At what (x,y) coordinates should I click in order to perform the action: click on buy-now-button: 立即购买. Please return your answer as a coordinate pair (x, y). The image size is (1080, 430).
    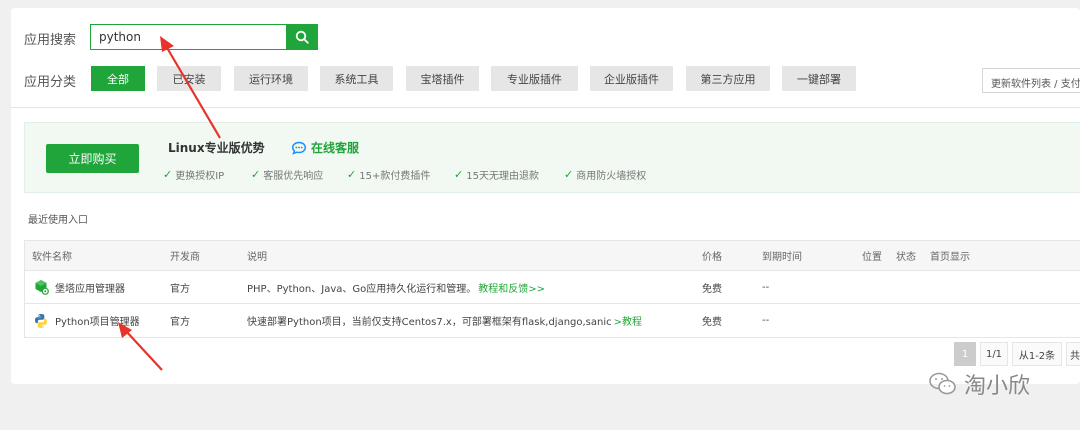
    Looking at the image, I should click on (92, 158).